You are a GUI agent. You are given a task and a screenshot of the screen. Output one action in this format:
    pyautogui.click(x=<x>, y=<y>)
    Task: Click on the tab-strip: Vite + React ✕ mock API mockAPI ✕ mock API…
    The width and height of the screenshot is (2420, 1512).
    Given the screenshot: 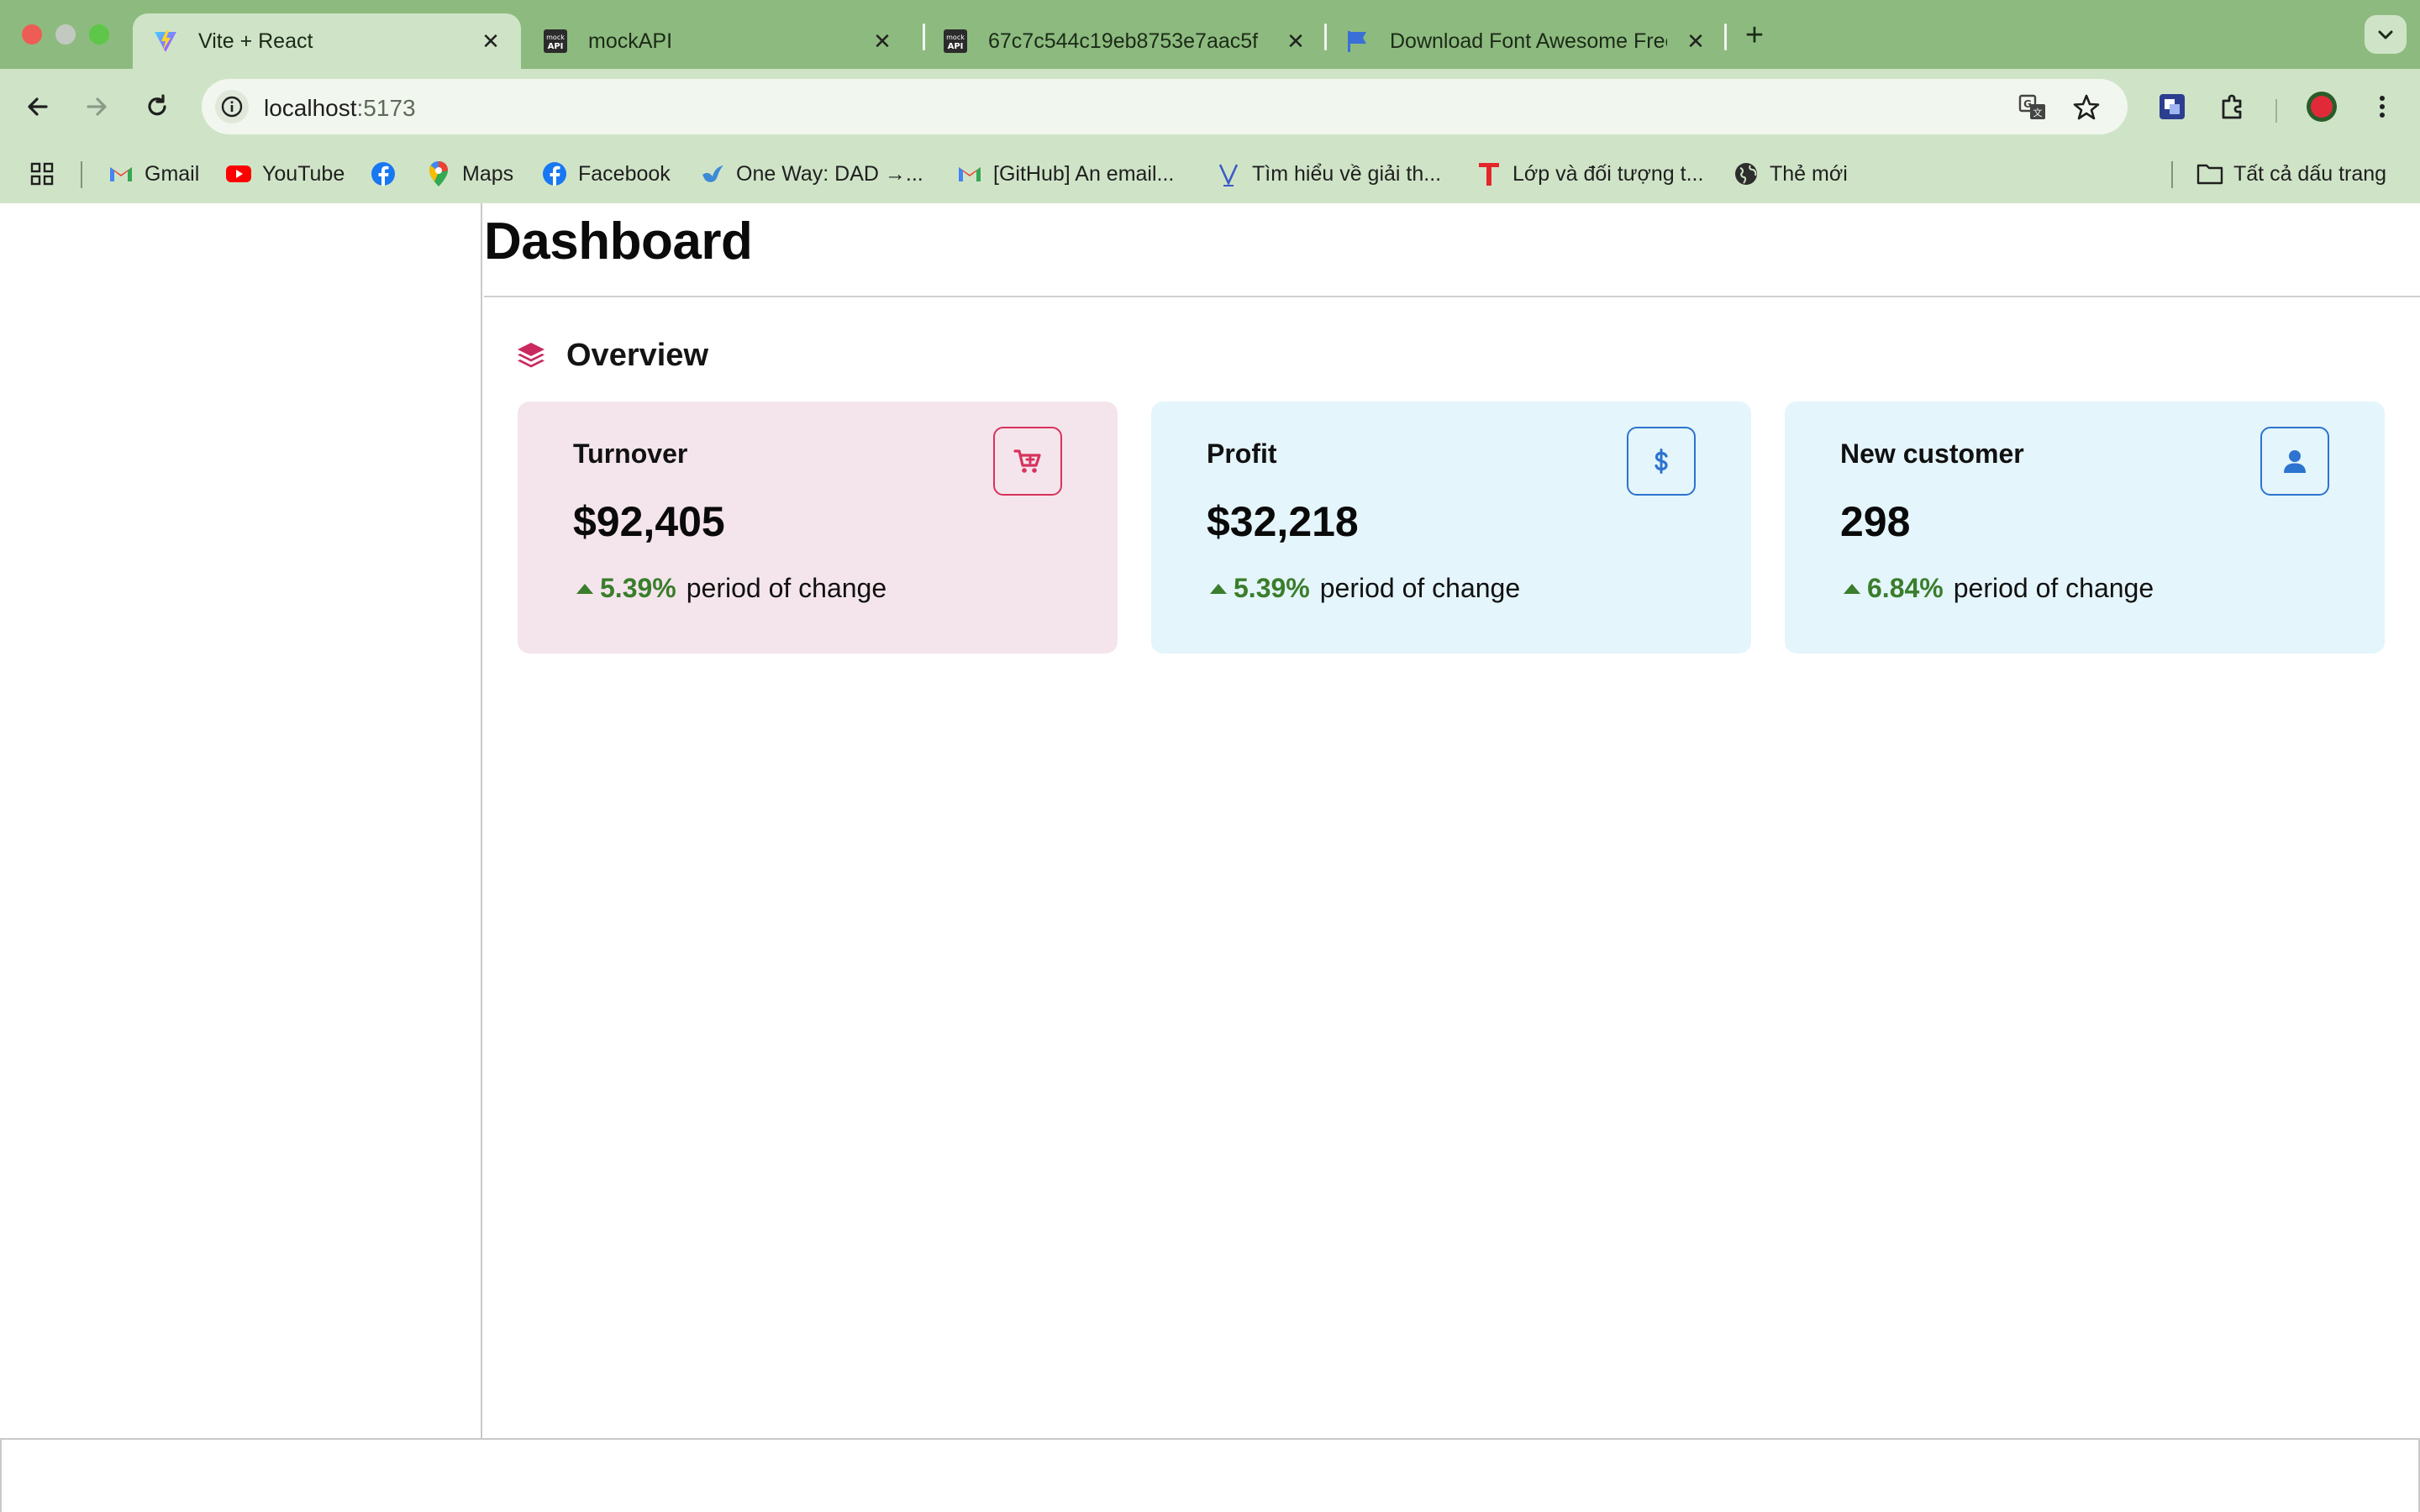 What is the action you would take?
    pyautogui.click(x=1210, y=34)
    